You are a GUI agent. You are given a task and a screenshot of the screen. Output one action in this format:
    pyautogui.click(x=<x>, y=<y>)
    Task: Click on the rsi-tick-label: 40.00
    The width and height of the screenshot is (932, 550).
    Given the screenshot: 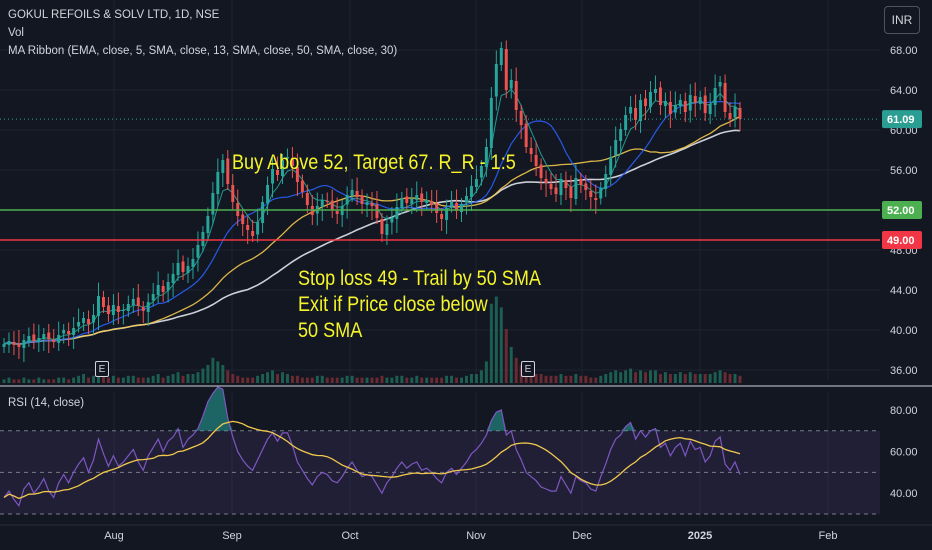 What is the action you would take?
    pyautogui.click(x=904, y=494)
    